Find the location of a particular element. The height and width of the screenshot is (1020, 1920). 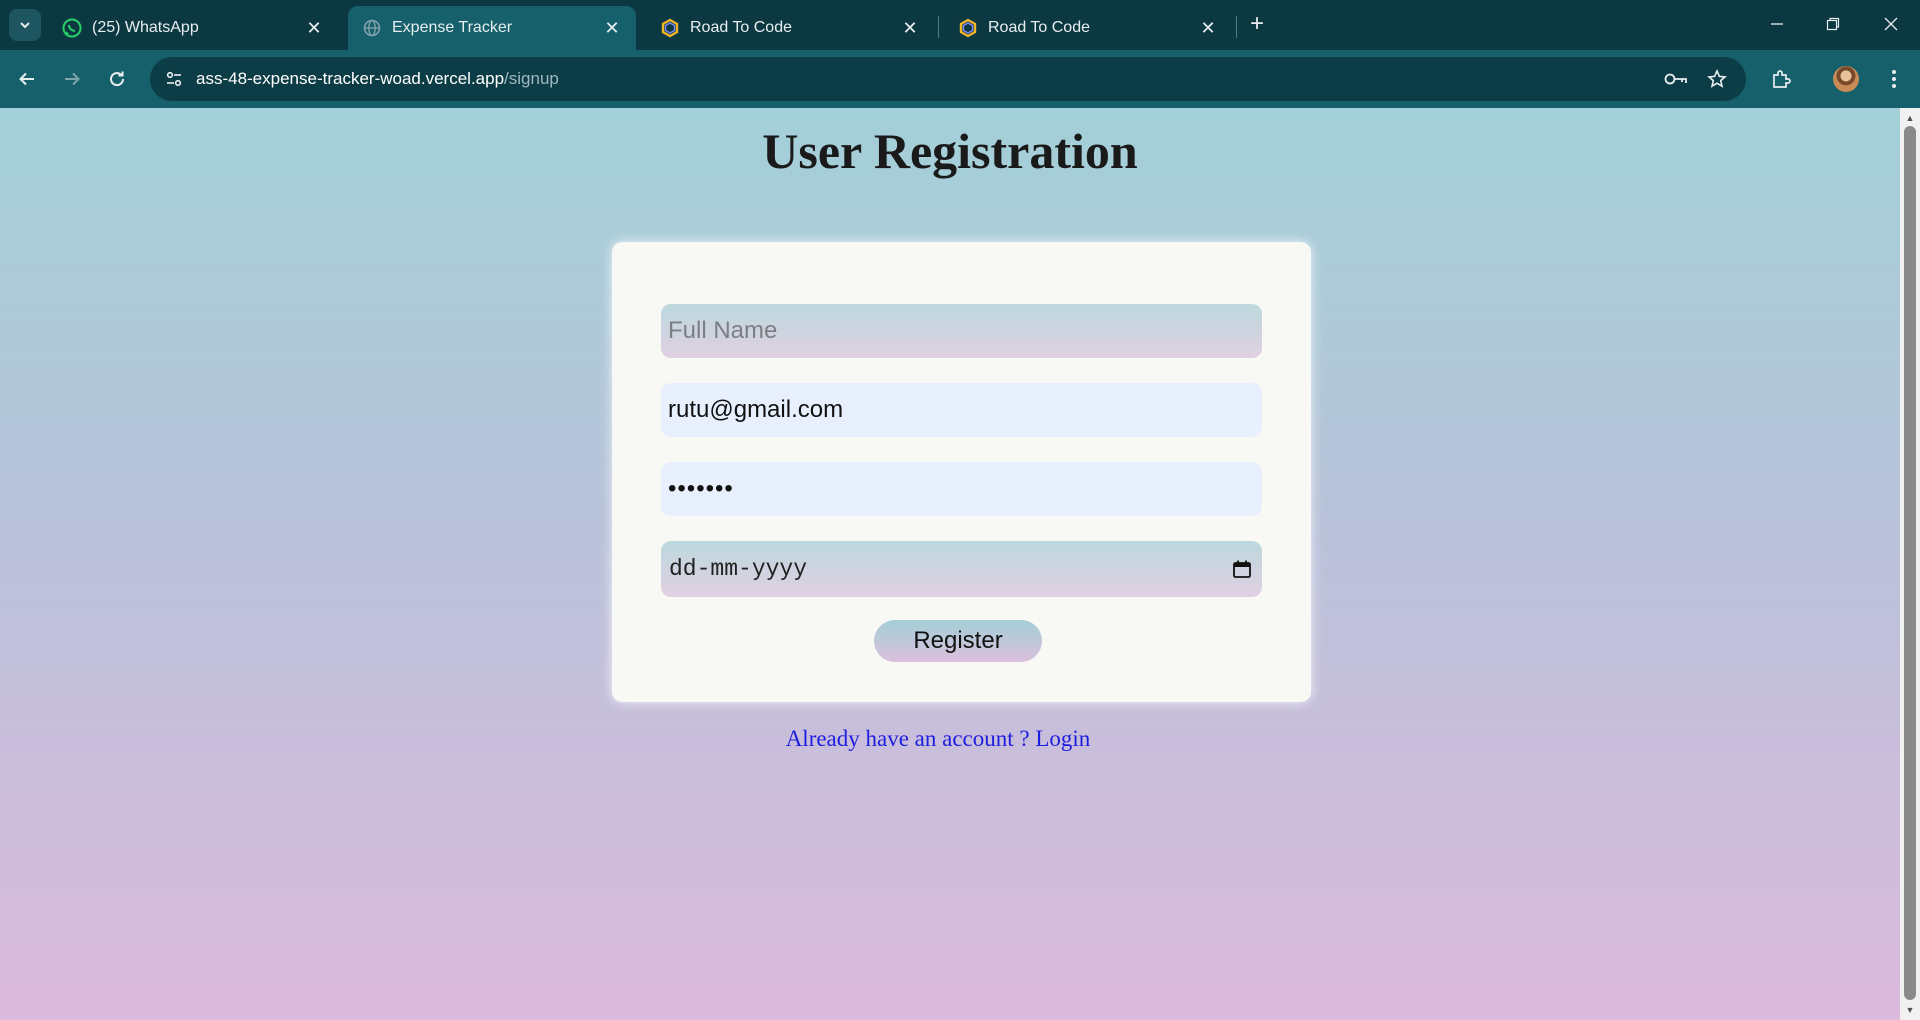

browser-menu-button is located at coordinates (1894, 79).